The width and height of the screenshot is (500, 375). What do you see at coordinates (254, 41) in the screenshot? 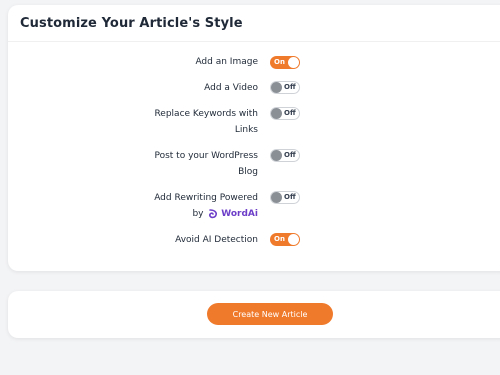
I see `divider` at bounding box center [254, 41].